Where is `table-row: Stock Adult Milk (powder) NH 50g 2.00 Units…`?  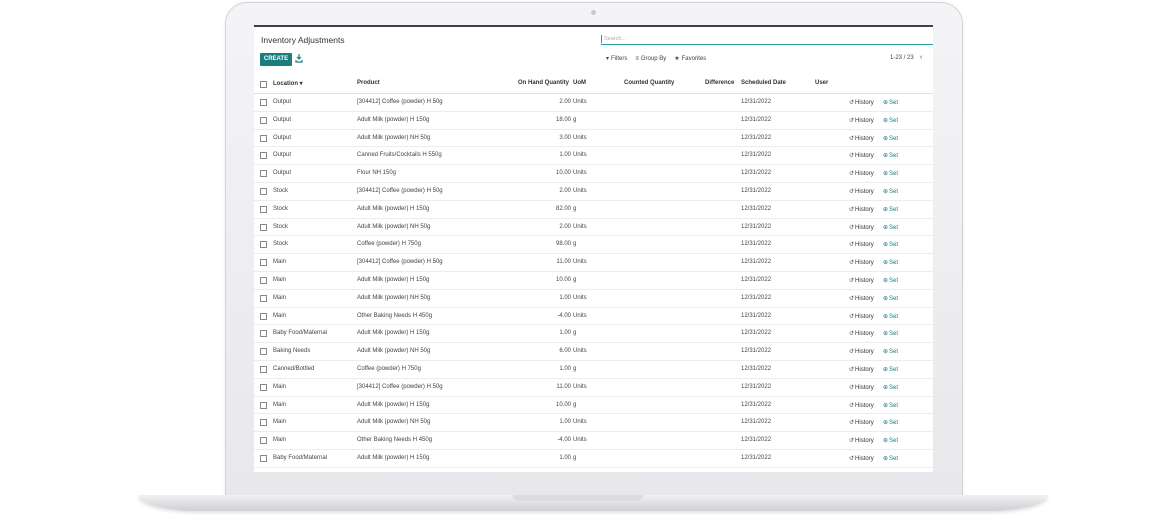 table-row: Stock Adult Milk (powder) NH 50g 2.00 Units… is located at coordinates (593, 228).